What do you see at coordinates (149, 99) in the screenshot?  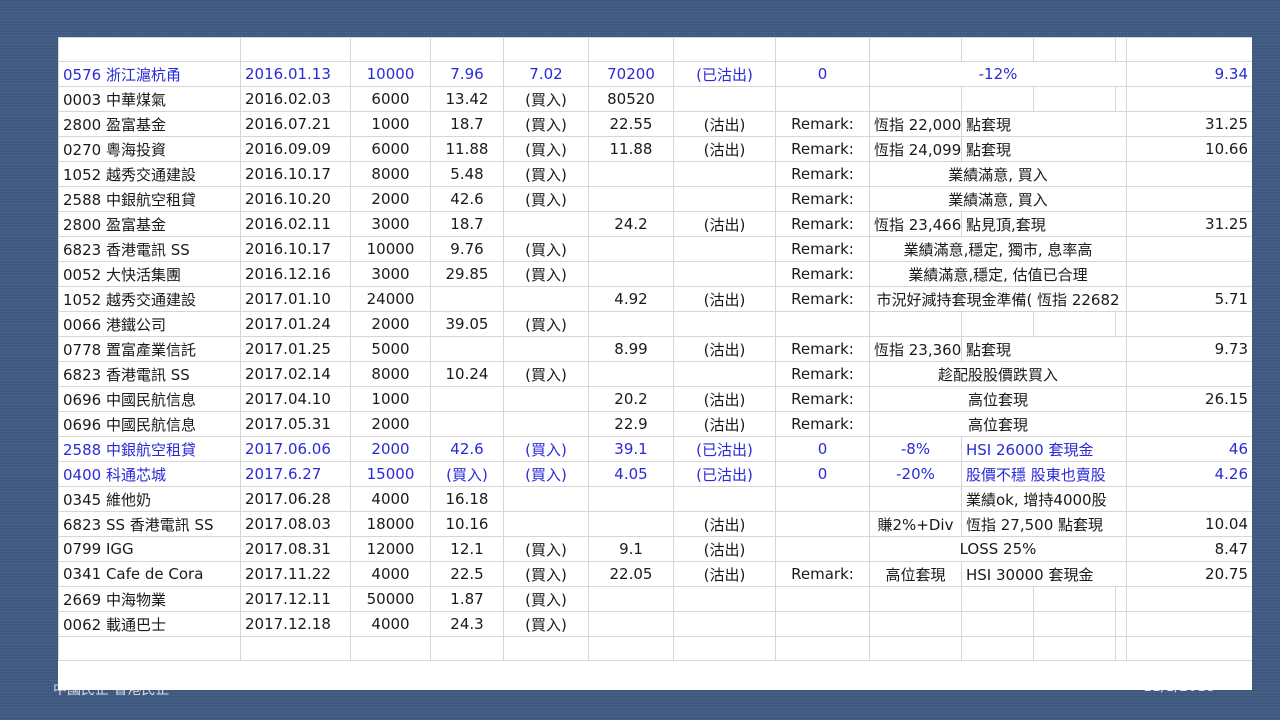 I see `cell-stock: 0003 中華煤氣` at bounding box center [149, 99].